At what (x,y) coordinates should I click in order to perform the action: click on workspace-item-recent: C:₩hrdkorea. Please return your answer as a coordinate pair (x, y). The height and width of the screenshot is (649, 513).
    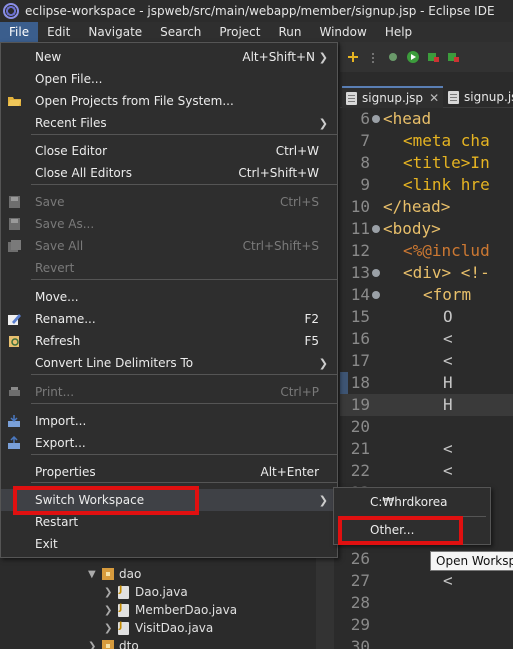
    Looking at the image, I should click on (412, 502).